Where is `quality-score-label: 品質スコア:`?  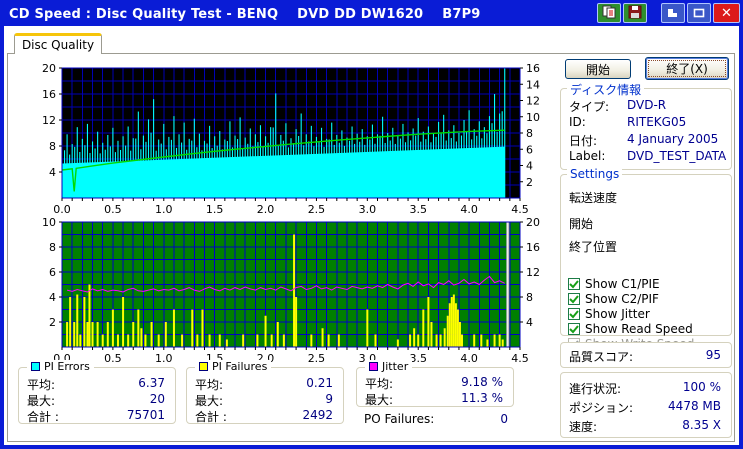
quality-score-label: 品質スコア: is located at coordinates (601, 357).